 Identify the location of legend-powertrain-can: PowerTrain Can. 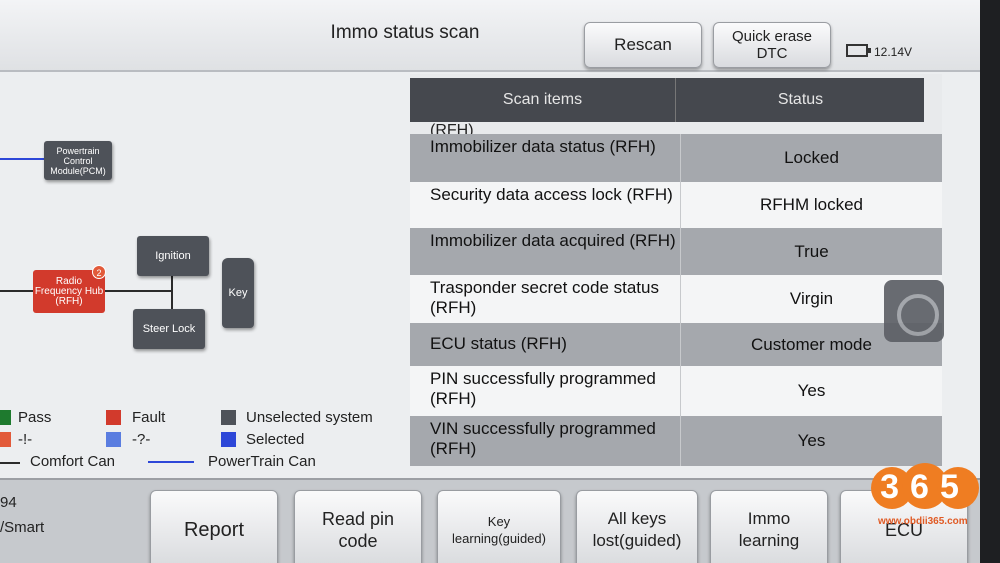
(262, 461).